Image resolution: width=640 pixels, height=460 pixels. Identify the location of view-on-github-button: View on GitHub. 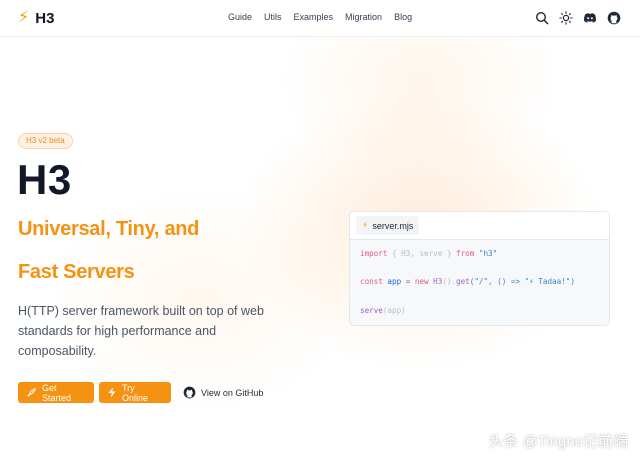
(223, 392).